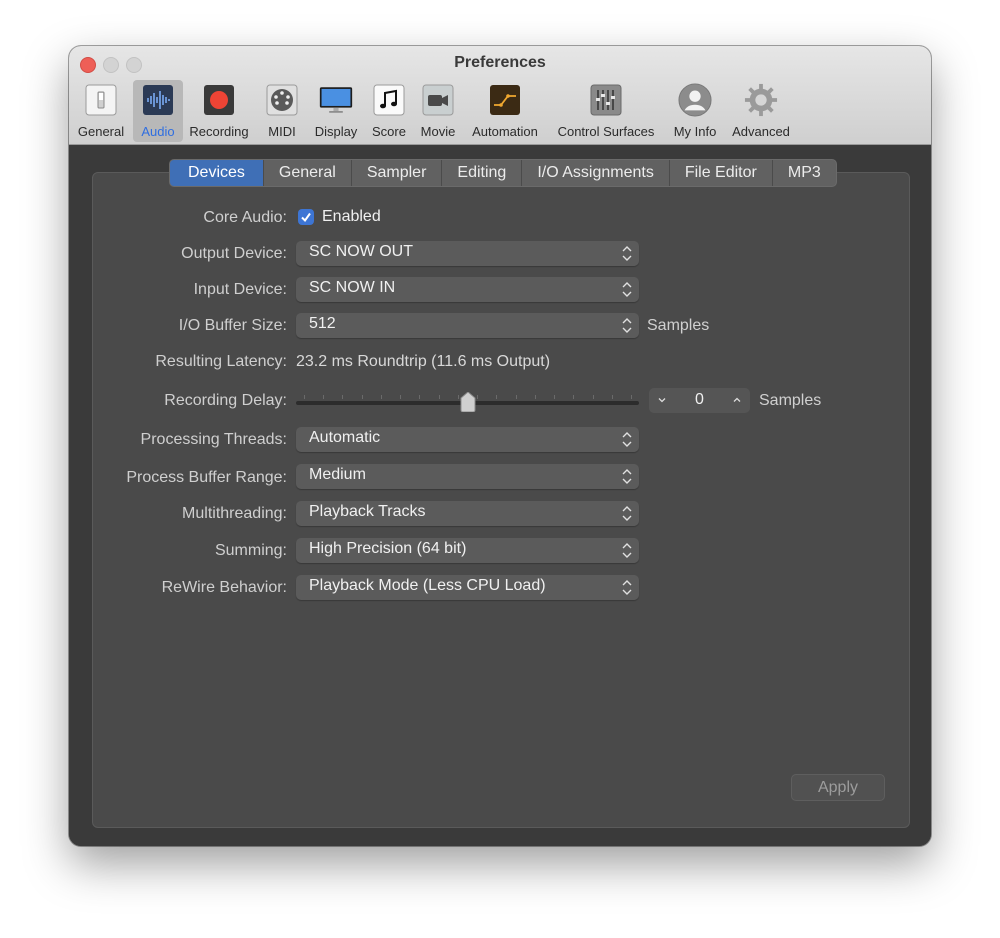 This screenshot has height=938, width=1000. Describe the element at coordinates (158, 100) in the screenshot. I see `audio-waveform-icon` at that location.